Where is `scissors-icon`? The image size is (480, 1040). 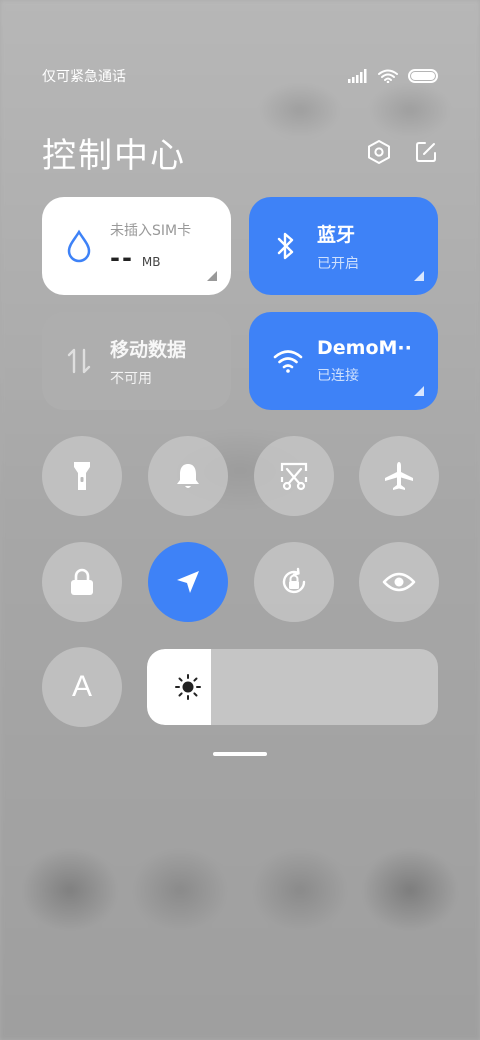
scissors-icon is located at coordinates (294, 476).